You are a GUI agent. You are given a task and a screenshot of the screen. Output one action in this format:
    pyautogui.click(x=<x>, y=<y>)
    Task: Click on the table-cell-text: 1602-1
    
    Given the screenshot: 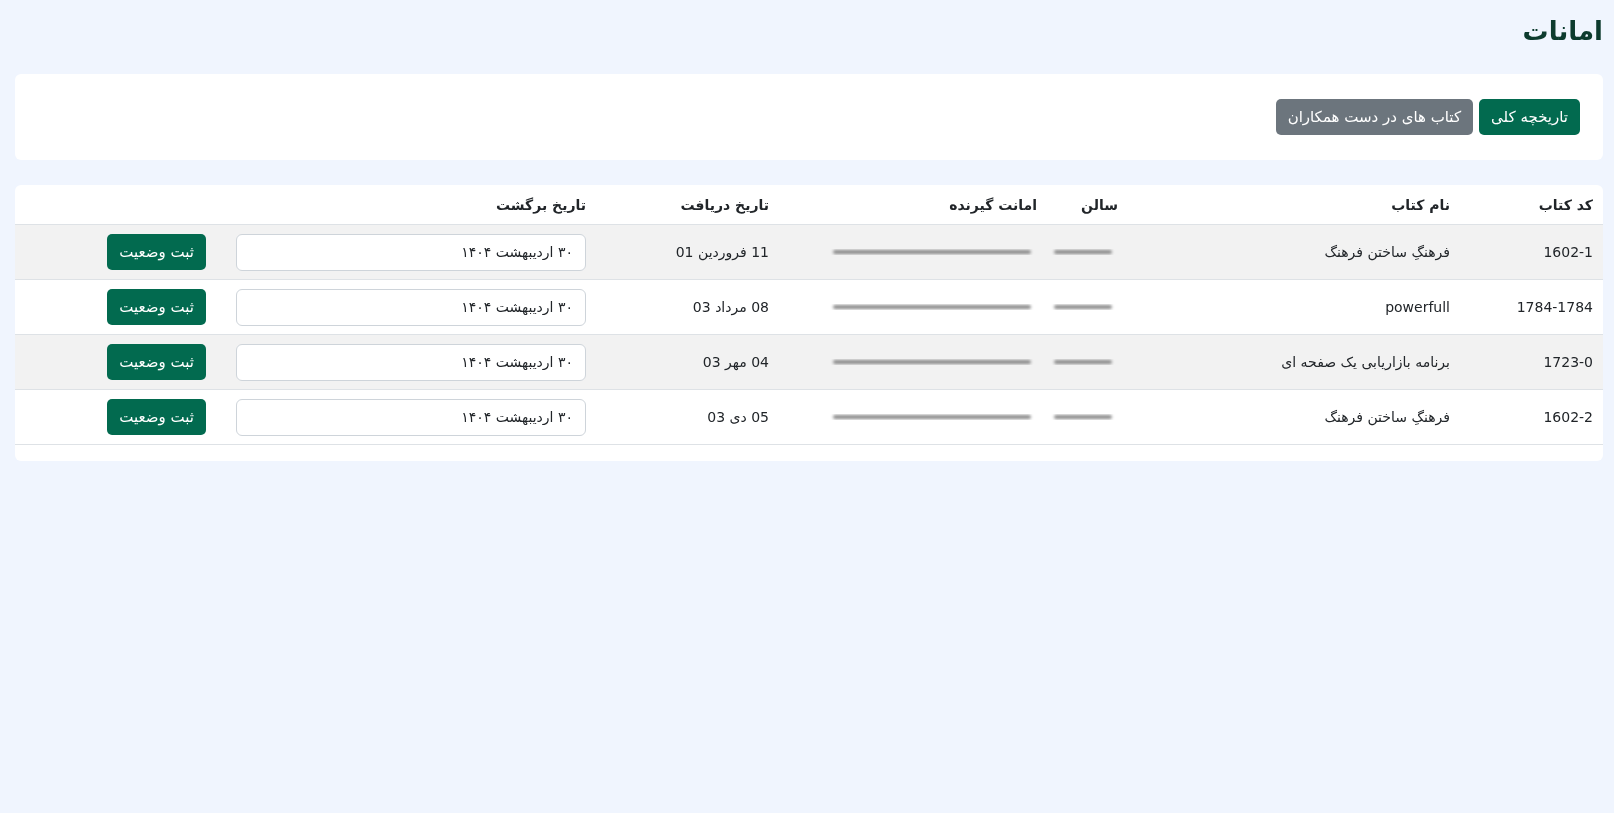 What is the action you would take?
    pyautogui.click(x=1568, y=252)
    